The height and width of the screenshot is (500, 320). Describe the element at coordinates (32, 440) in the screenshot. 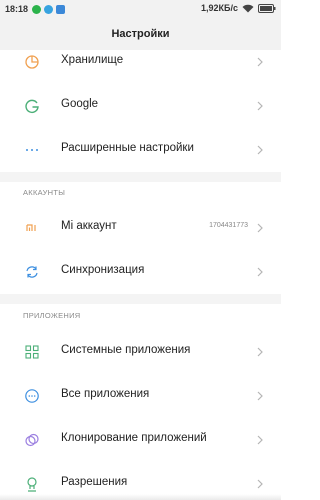

I see `clone-icon` at that location.